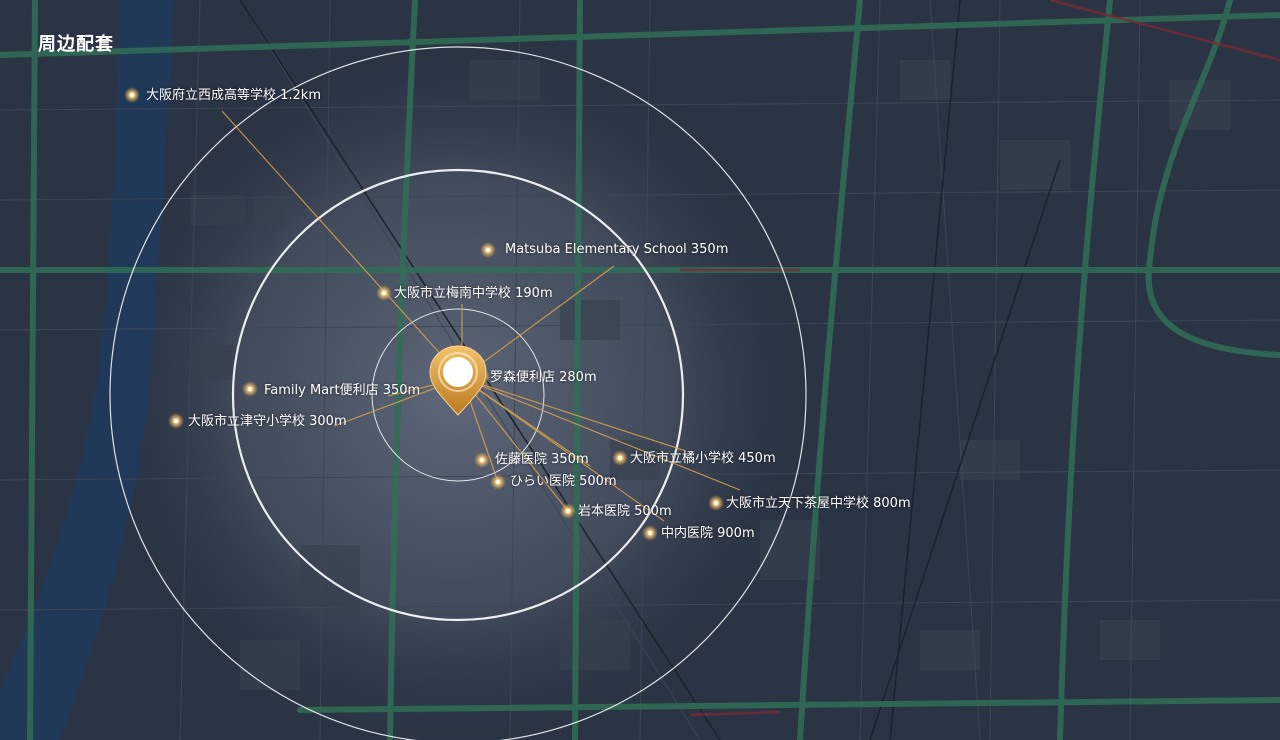 The image size is (1280, 740). What do you see at coordinates (650, 533) in the screenshot?
I see `poi-dot-hospital-nakauchi` at bounding box center [650, 533].